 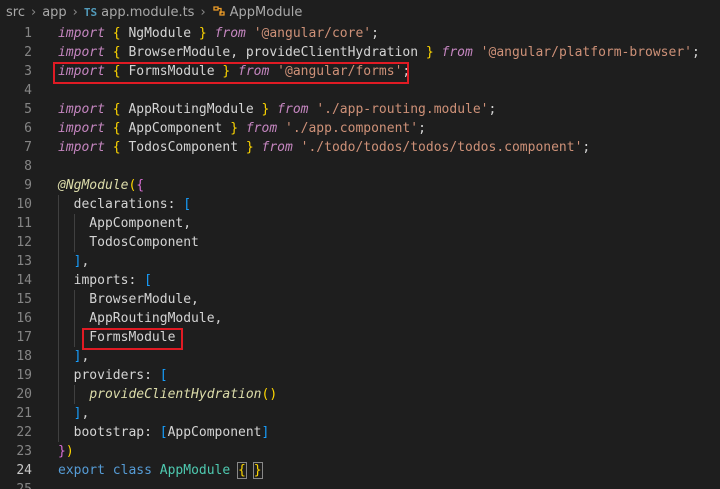 What do you see at coordinates (360, 356) in the screenshot?
I see `code-line-18: 18 ],` at bounding box center [360, 356].